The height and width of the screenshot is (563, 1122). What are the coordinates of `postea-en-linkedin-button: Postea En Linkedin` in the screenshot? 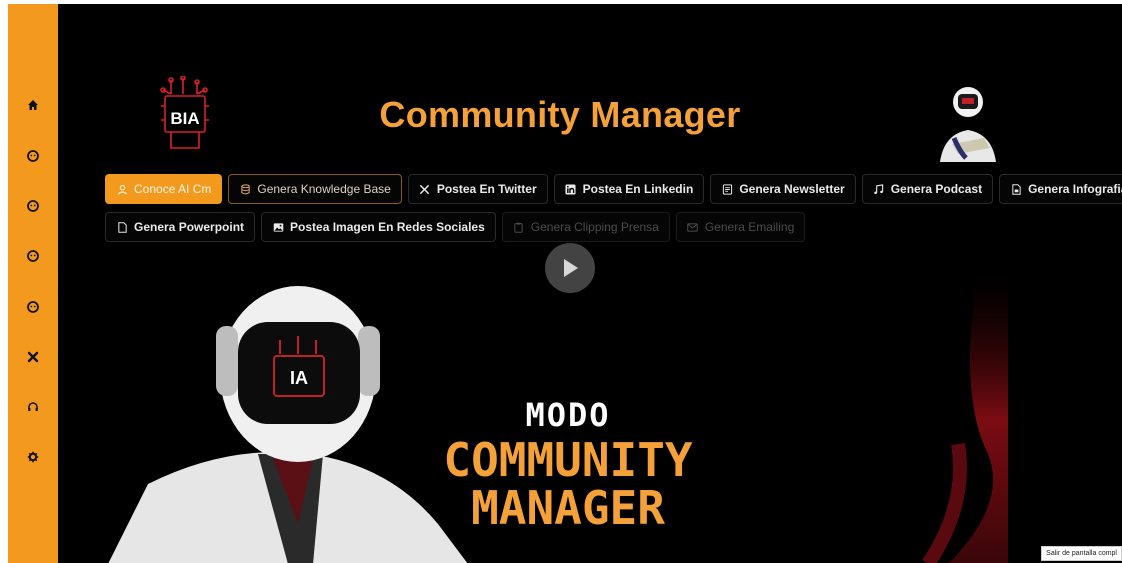 It's located at (629, 189).